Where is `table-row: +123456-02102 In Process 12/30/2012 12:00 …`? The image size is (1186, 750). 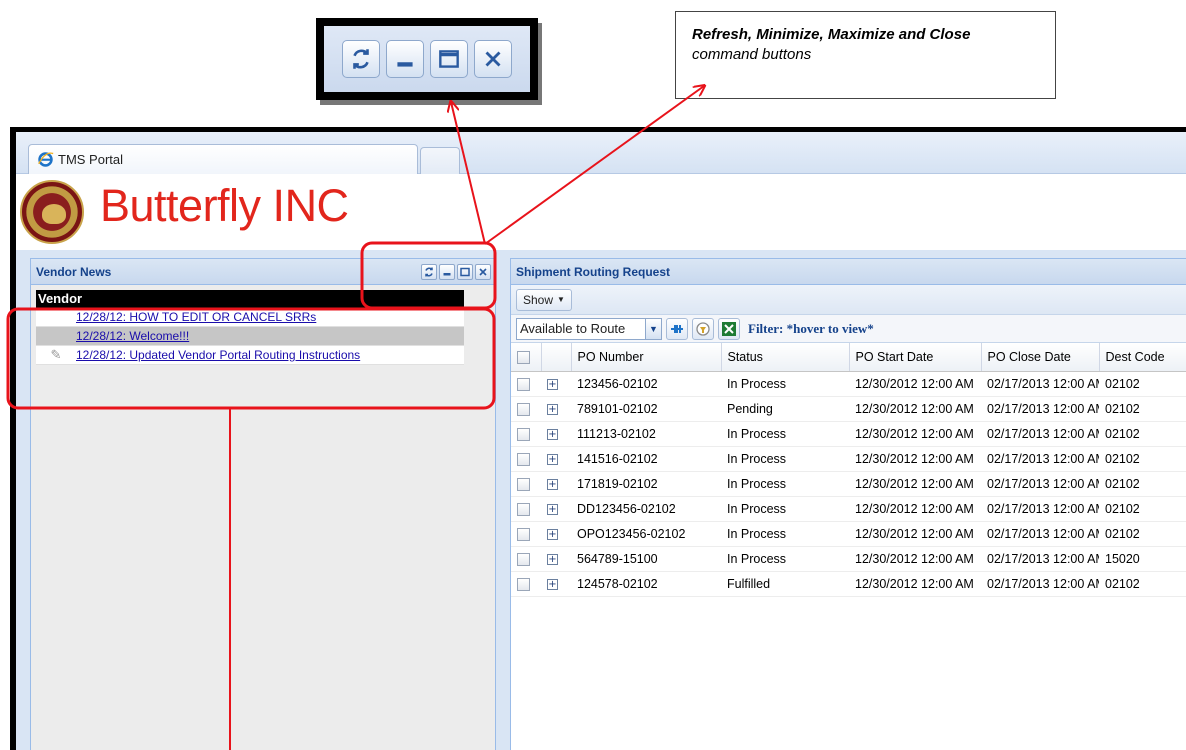 table-row: +123456-02102 In Process 12/30/2012 12:00 … is located at coordinates (848, 384).